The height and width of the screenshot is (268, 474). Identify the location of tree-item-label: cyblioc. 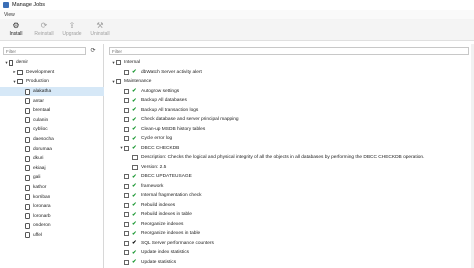
(40, 130).